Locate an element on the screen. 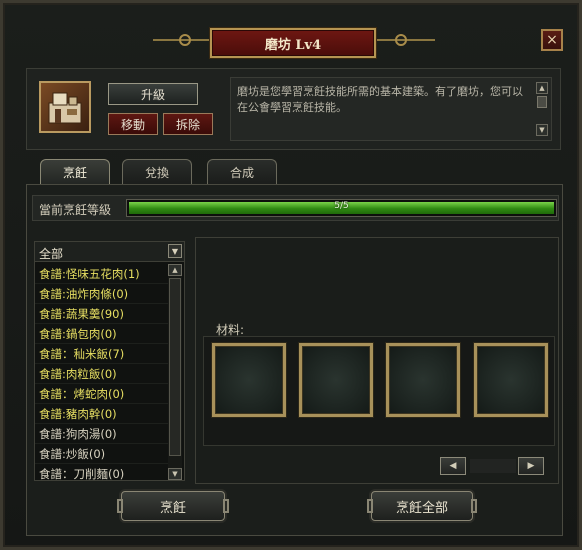 Image resolution: width=582 pixels, height=550 pixels. recipe-list-item: 食譜:蔬果羹(90) is located at coordinates (101, 314).